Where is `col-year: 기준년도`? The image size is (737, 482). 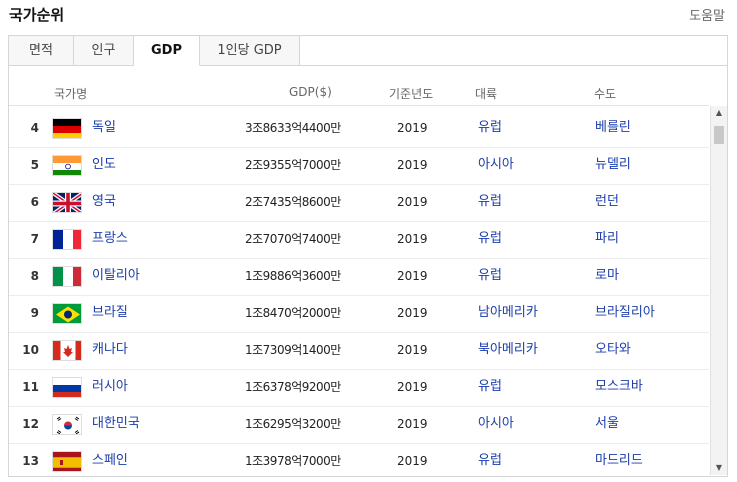
col-year: 기준년도 is located at coordinates (411, 94).